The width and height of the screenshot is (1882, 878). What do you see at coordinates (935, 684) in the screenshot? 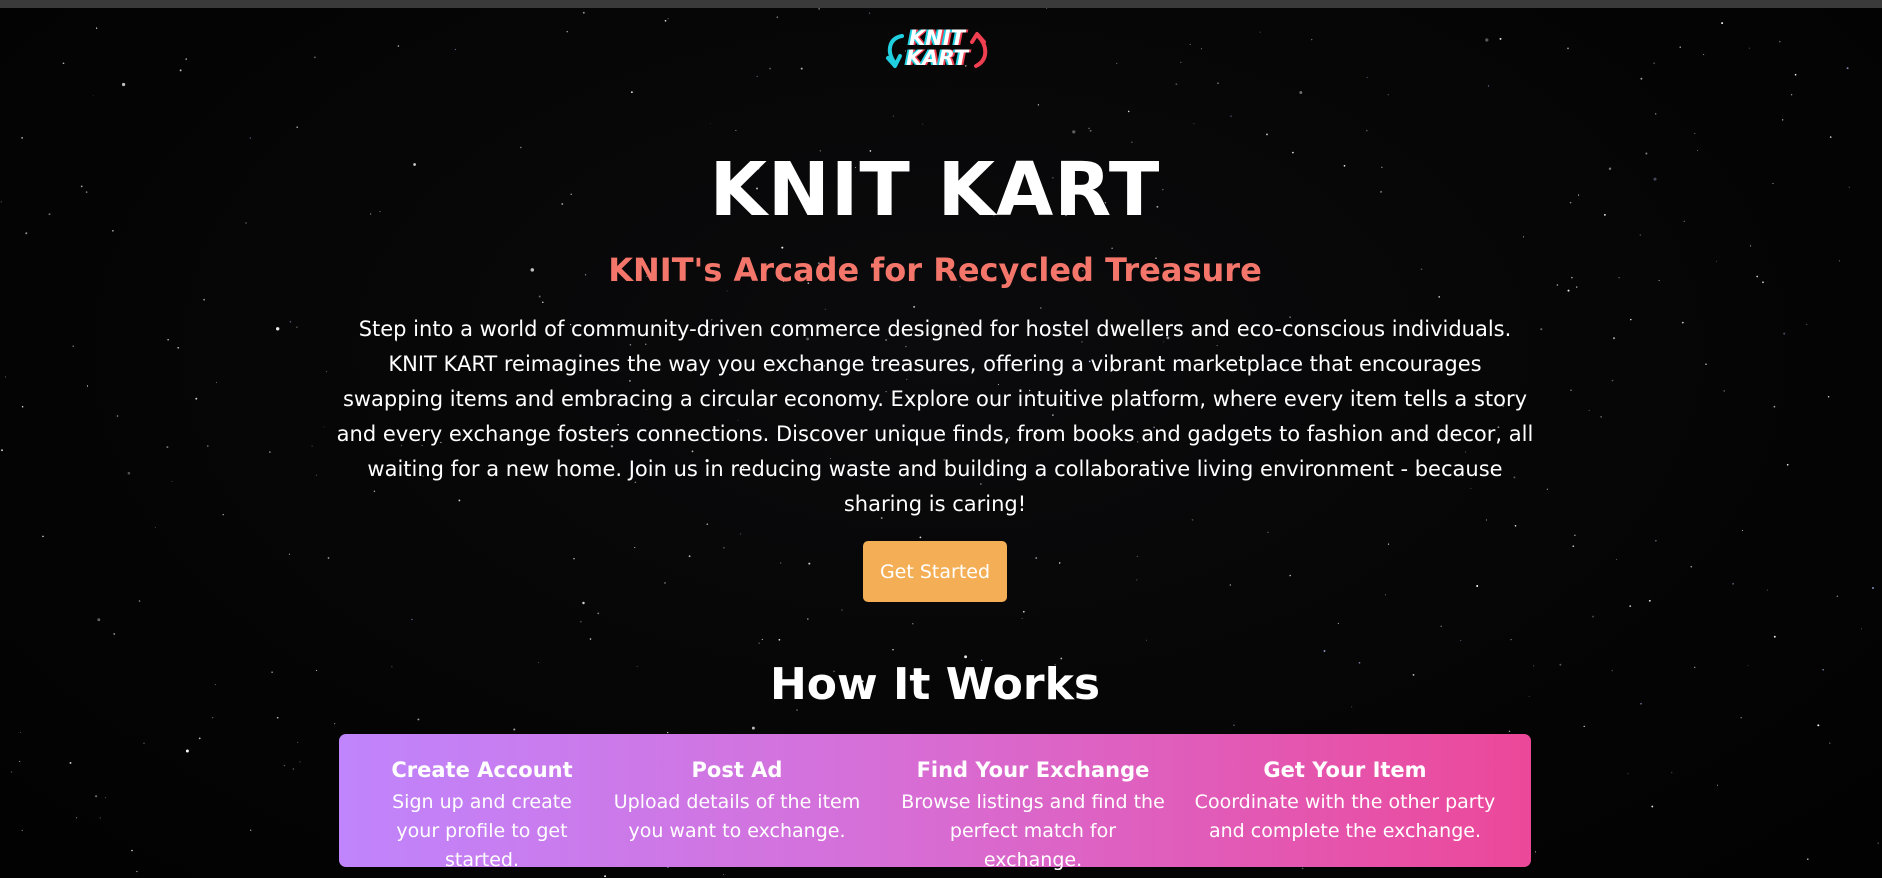
I see `how-it-works-title: How It Works` at bounding box center [935, 684].